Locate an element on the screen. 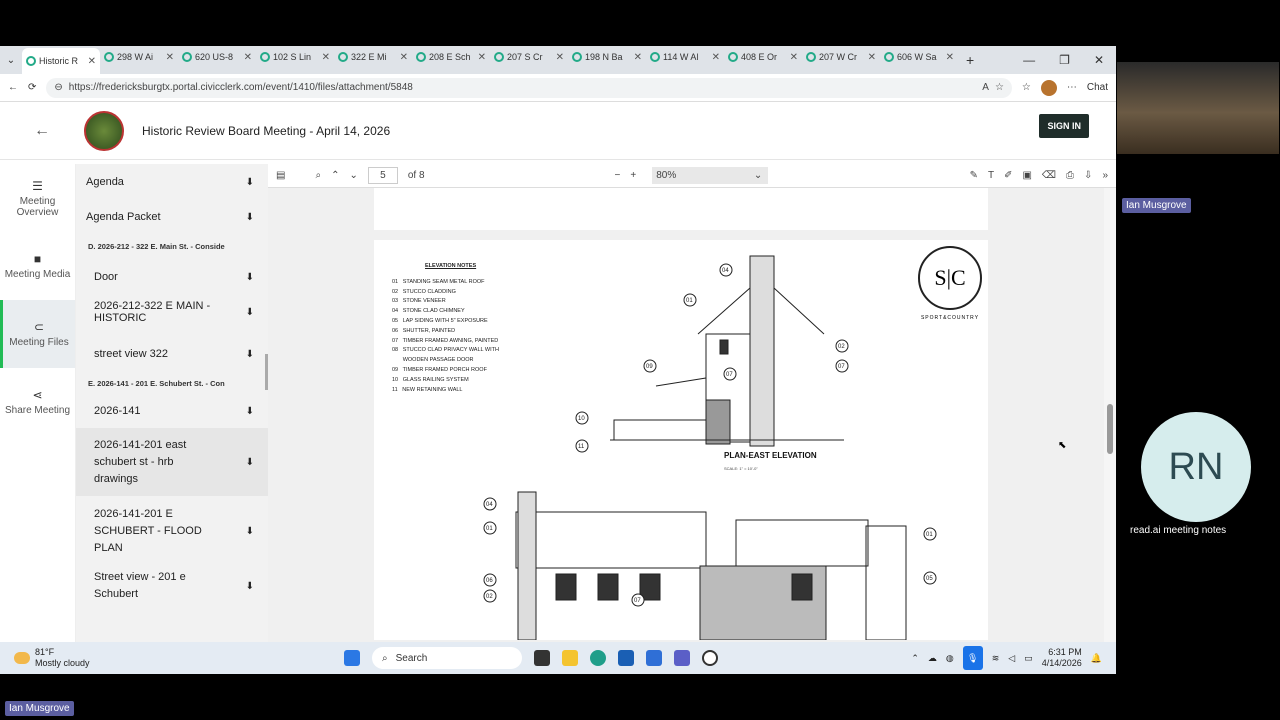 This screenshot has height=720, width=1280. file-2026-141: 2026-141 ⬇ is located at coordinates (172, 411).